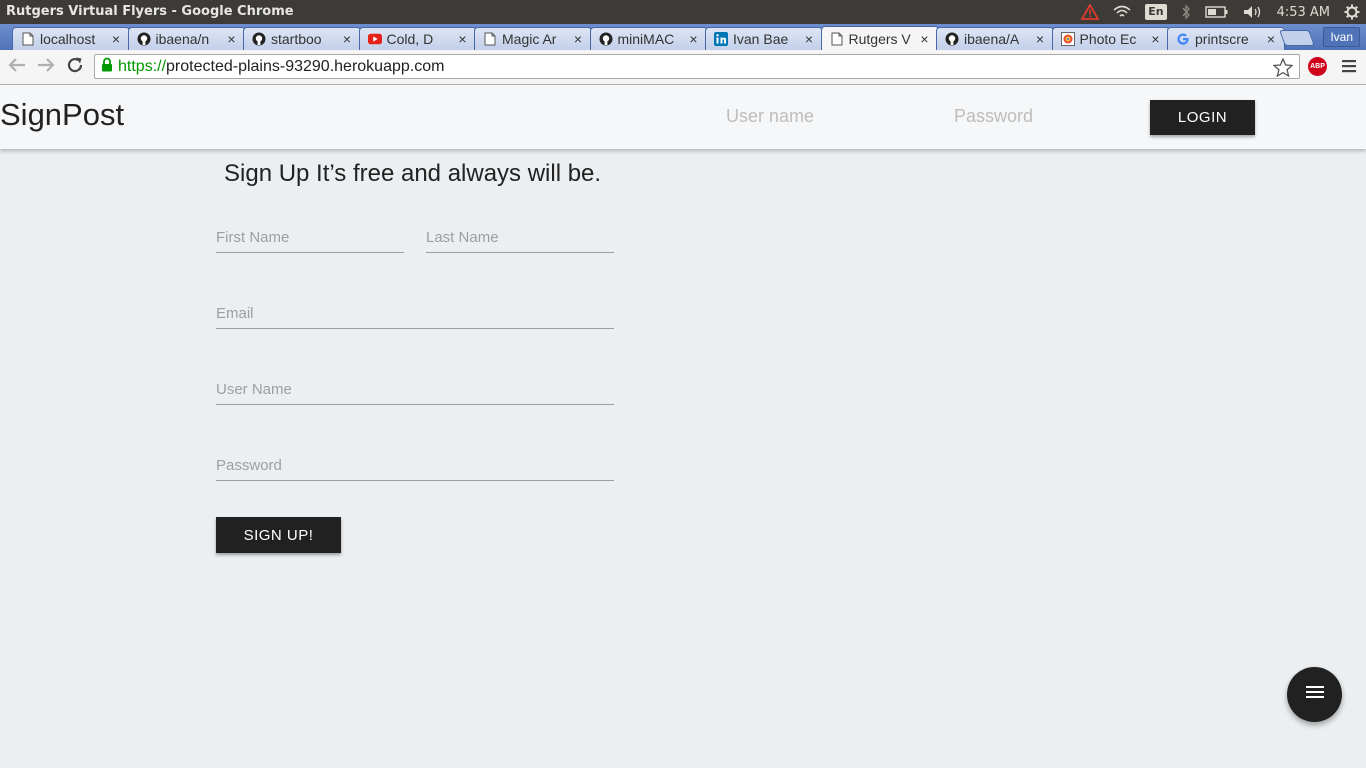 This screenshot has height=768, width=1366. I want to click on menu-icon, so click(1314, 694).